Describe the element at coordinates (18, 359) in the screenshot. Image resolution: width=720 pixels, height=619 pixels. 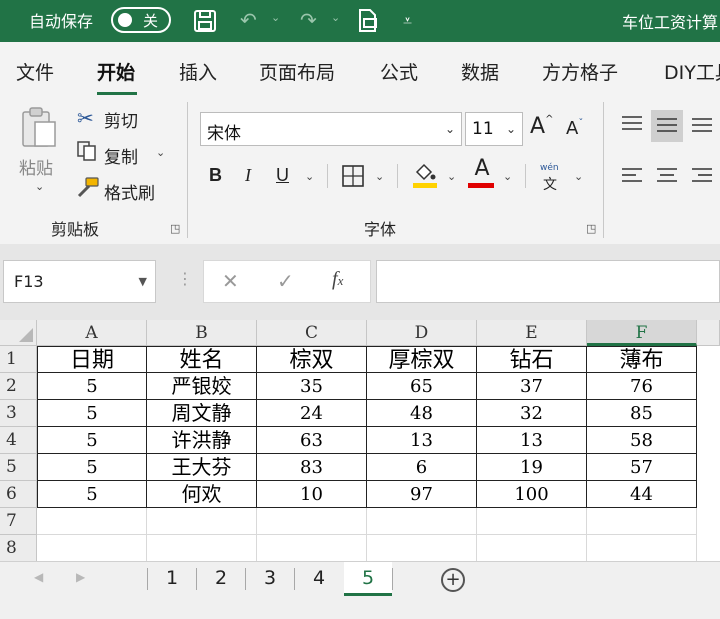
I see `row-header-1: 1` at that location.